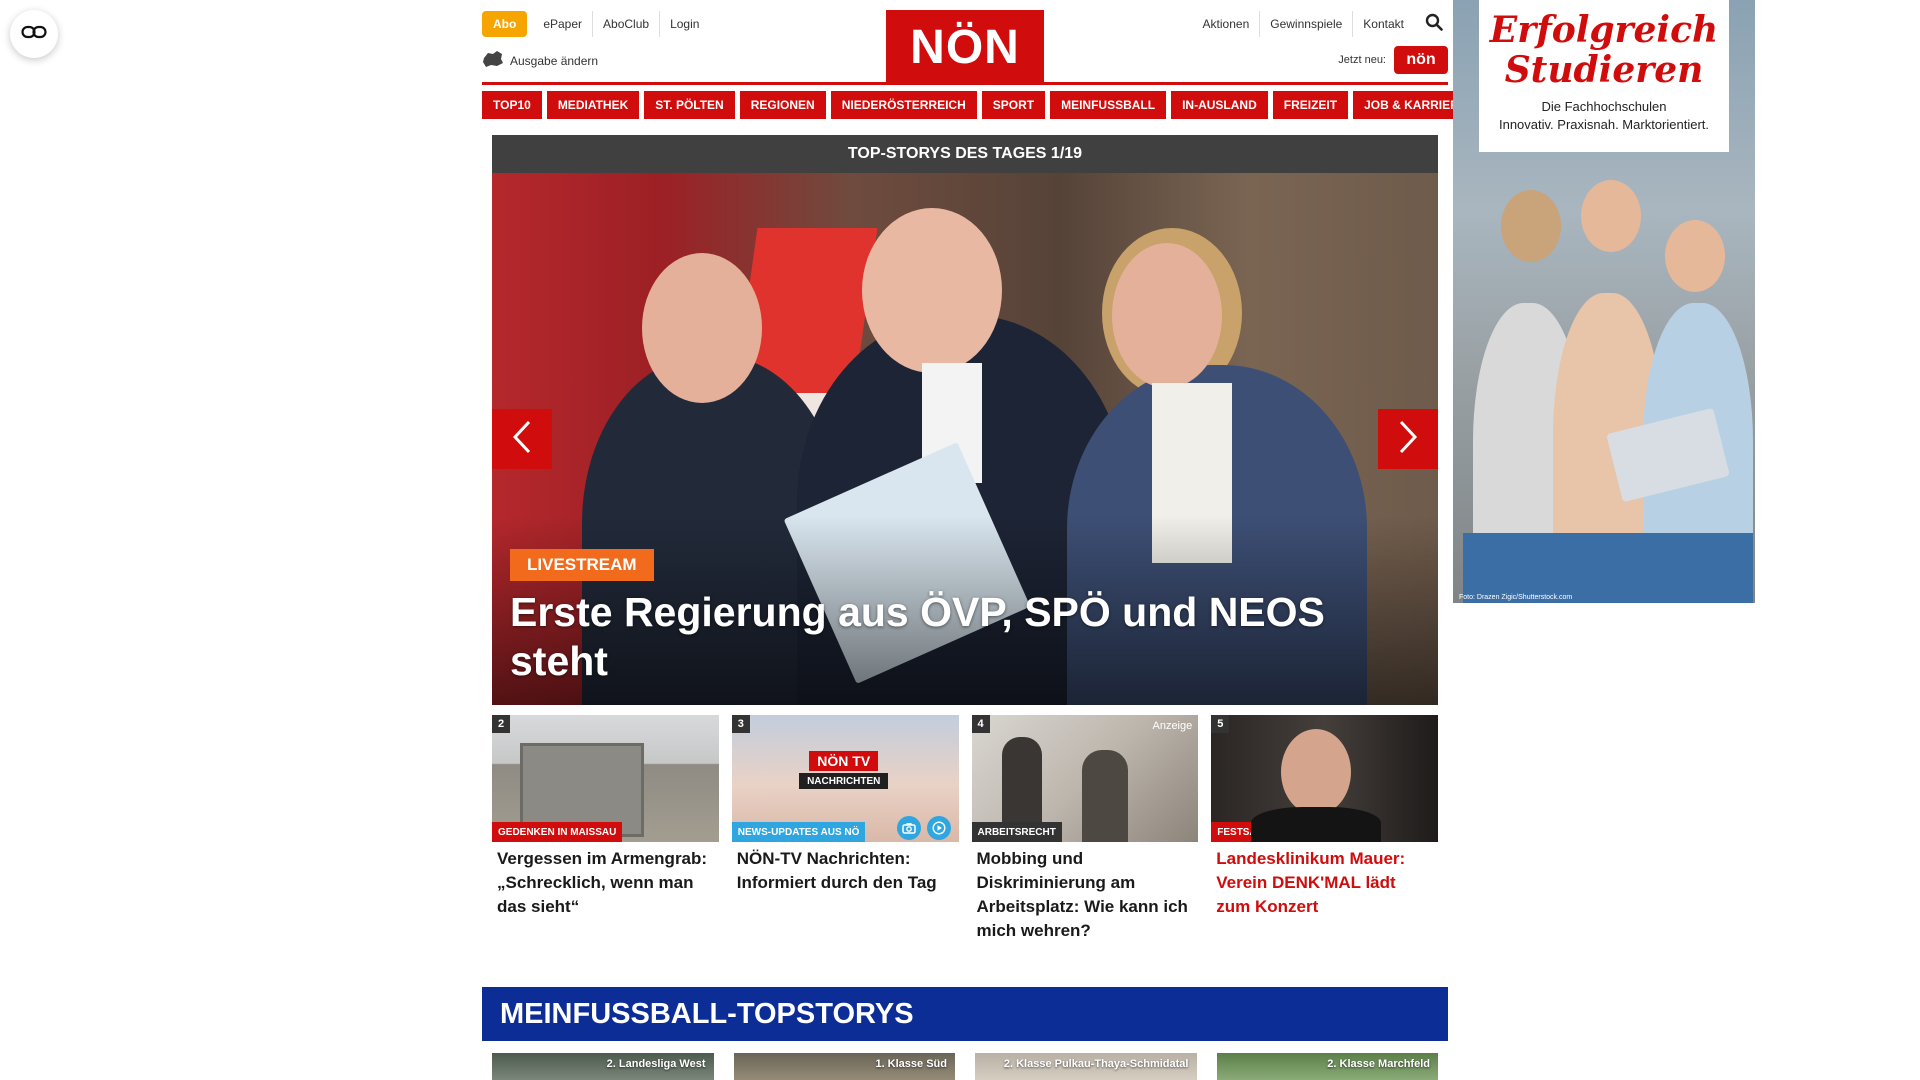  What do you see at coordinates (1013, 105) in the screenshot?
I see `nav-item-sport: SPORT` at bounding box center [1013, 105].